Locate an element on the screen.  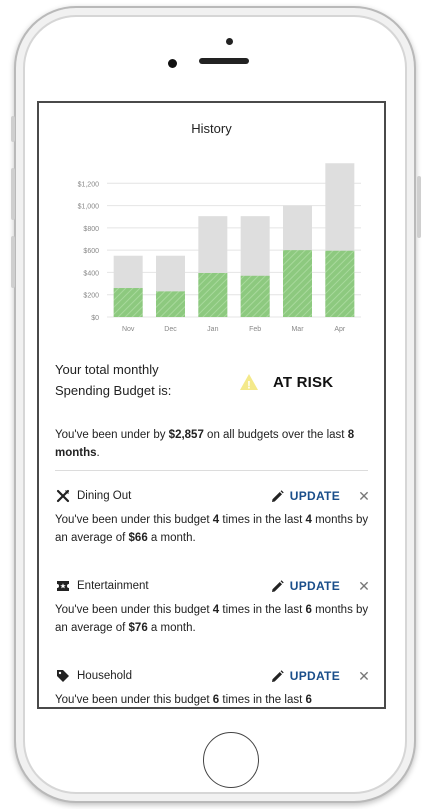
power-button is located at coordinates (419, 207).